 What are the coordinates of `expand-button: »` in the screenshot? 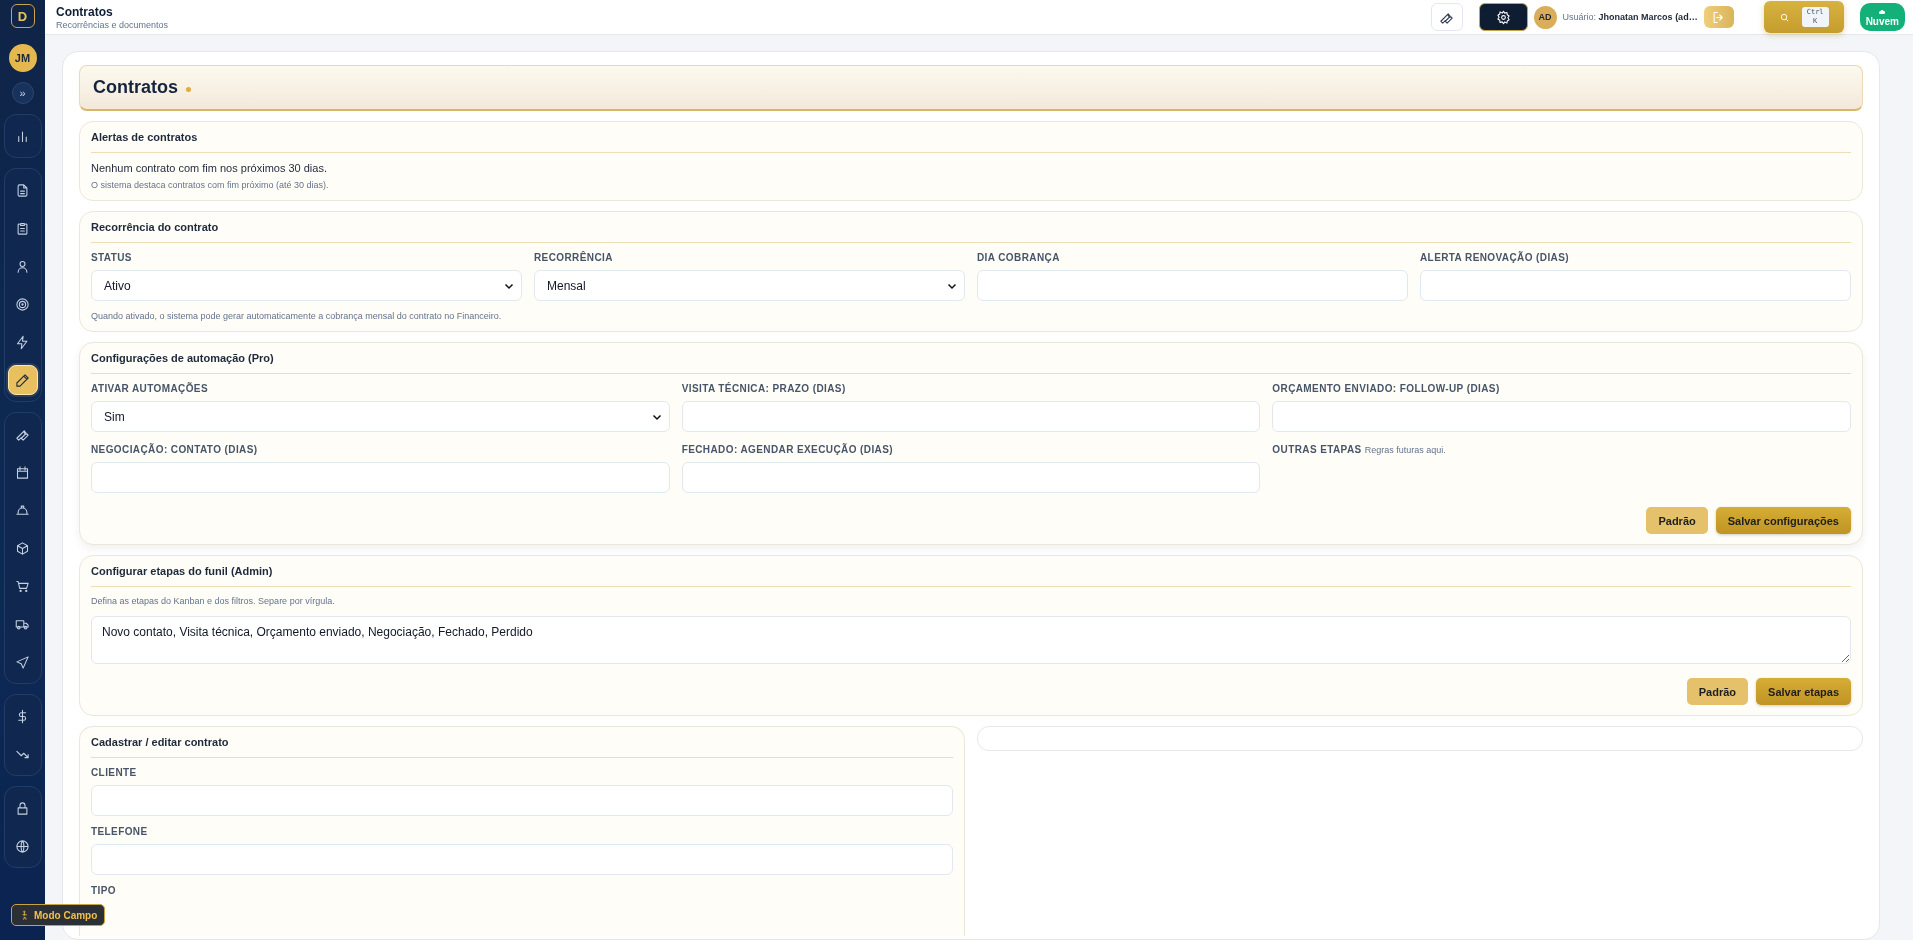 It's located at (22, 93).